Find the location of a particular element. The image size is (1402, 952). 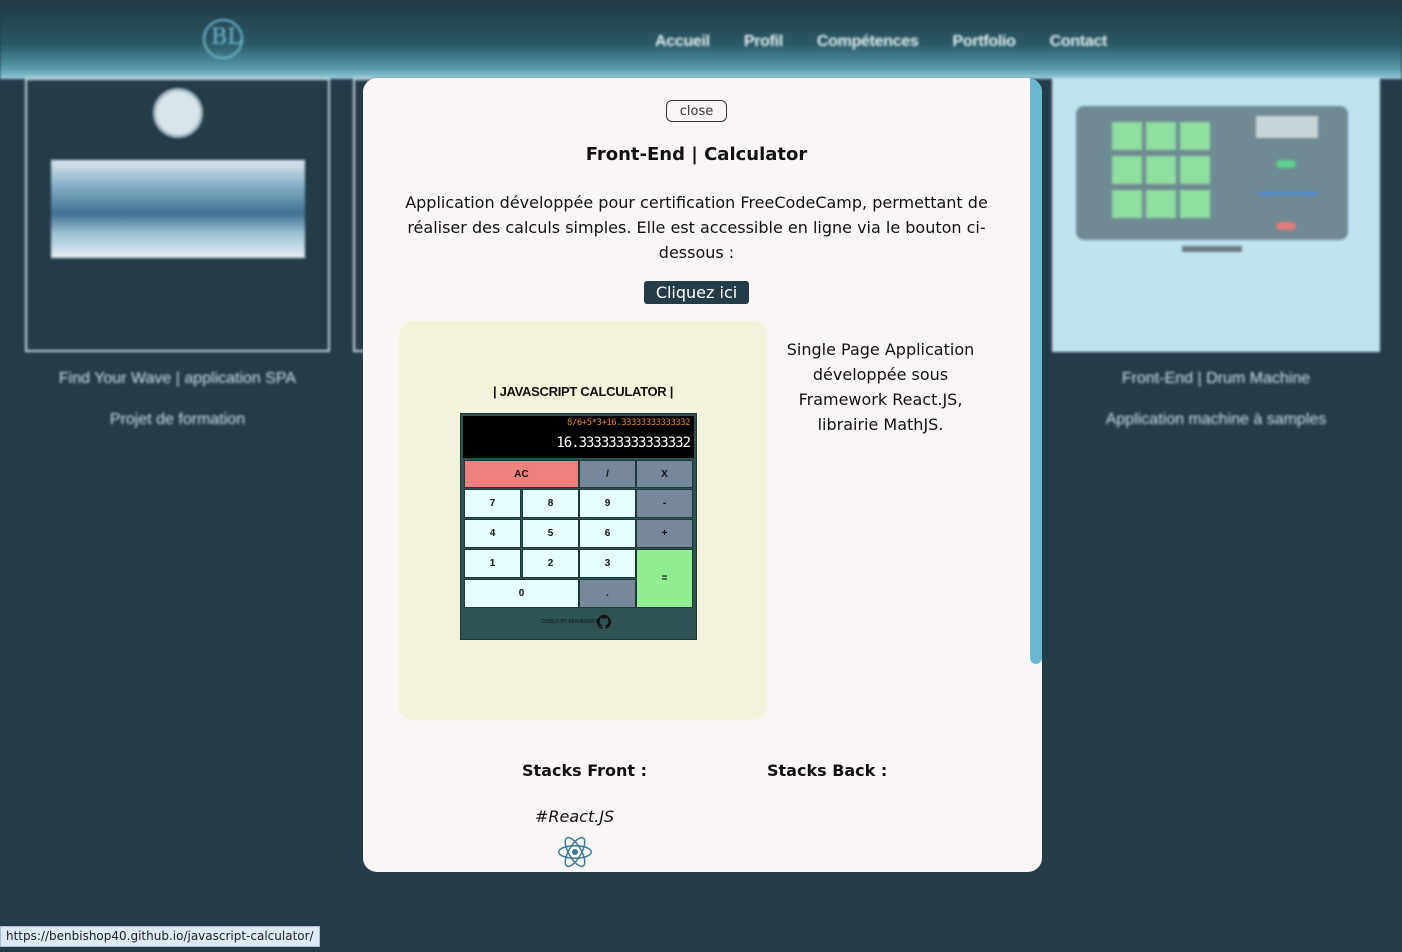

key-2: 2 is located at coordinates (550, 563).